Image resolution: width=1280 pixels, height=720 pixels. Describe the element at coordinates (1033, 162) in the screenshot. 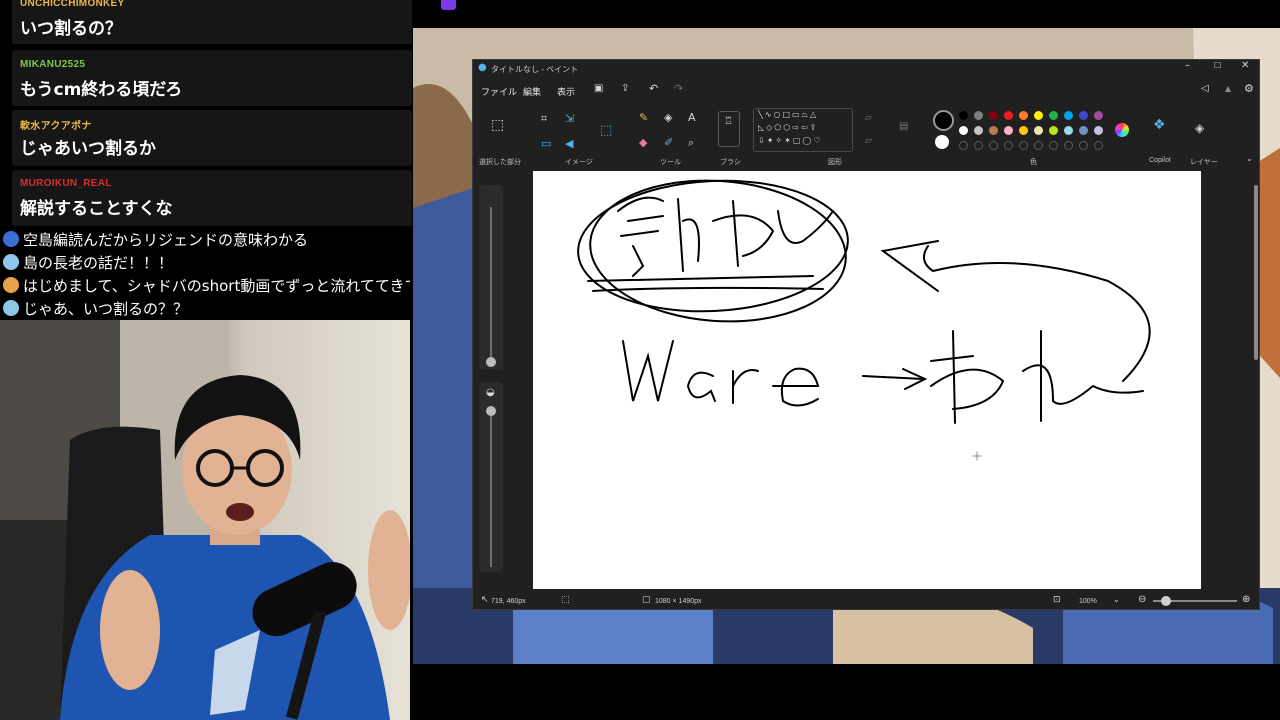

I see `group-label-colors: 色` at that location.